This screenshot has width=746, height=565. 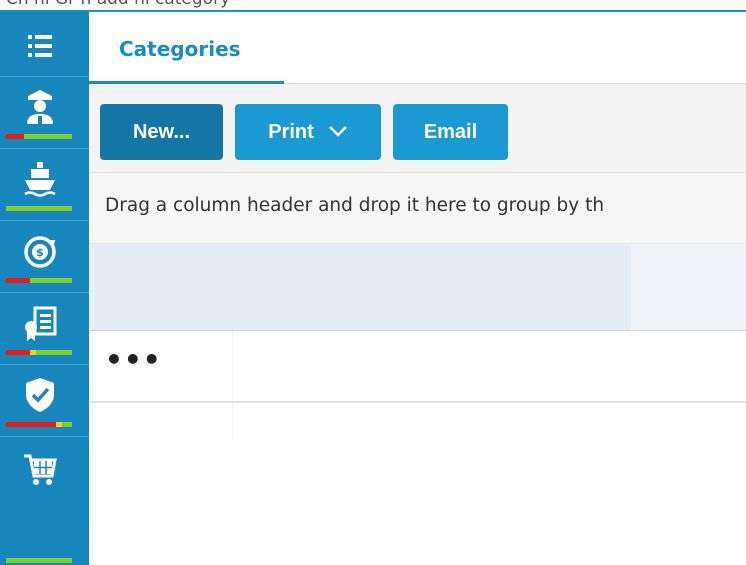 What do you see at coordinates (39, 208) in the screenshot?
I see `vessels-status-bar` at bounding box center [39, 208].